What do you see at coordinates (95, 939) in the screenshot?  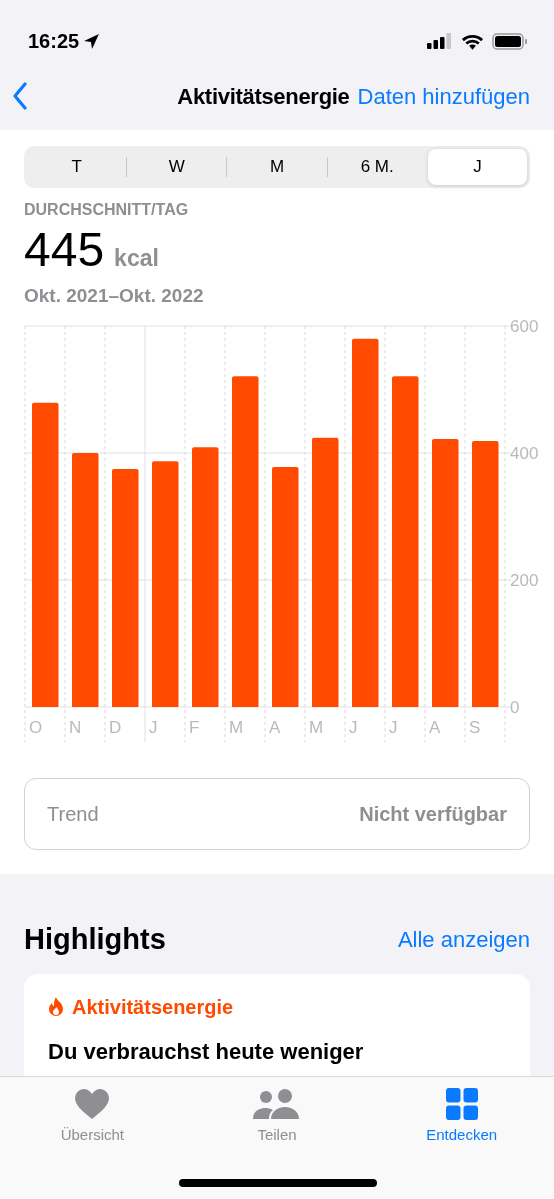 I see `section-title: Highlights` at bounding box center [95, 939].